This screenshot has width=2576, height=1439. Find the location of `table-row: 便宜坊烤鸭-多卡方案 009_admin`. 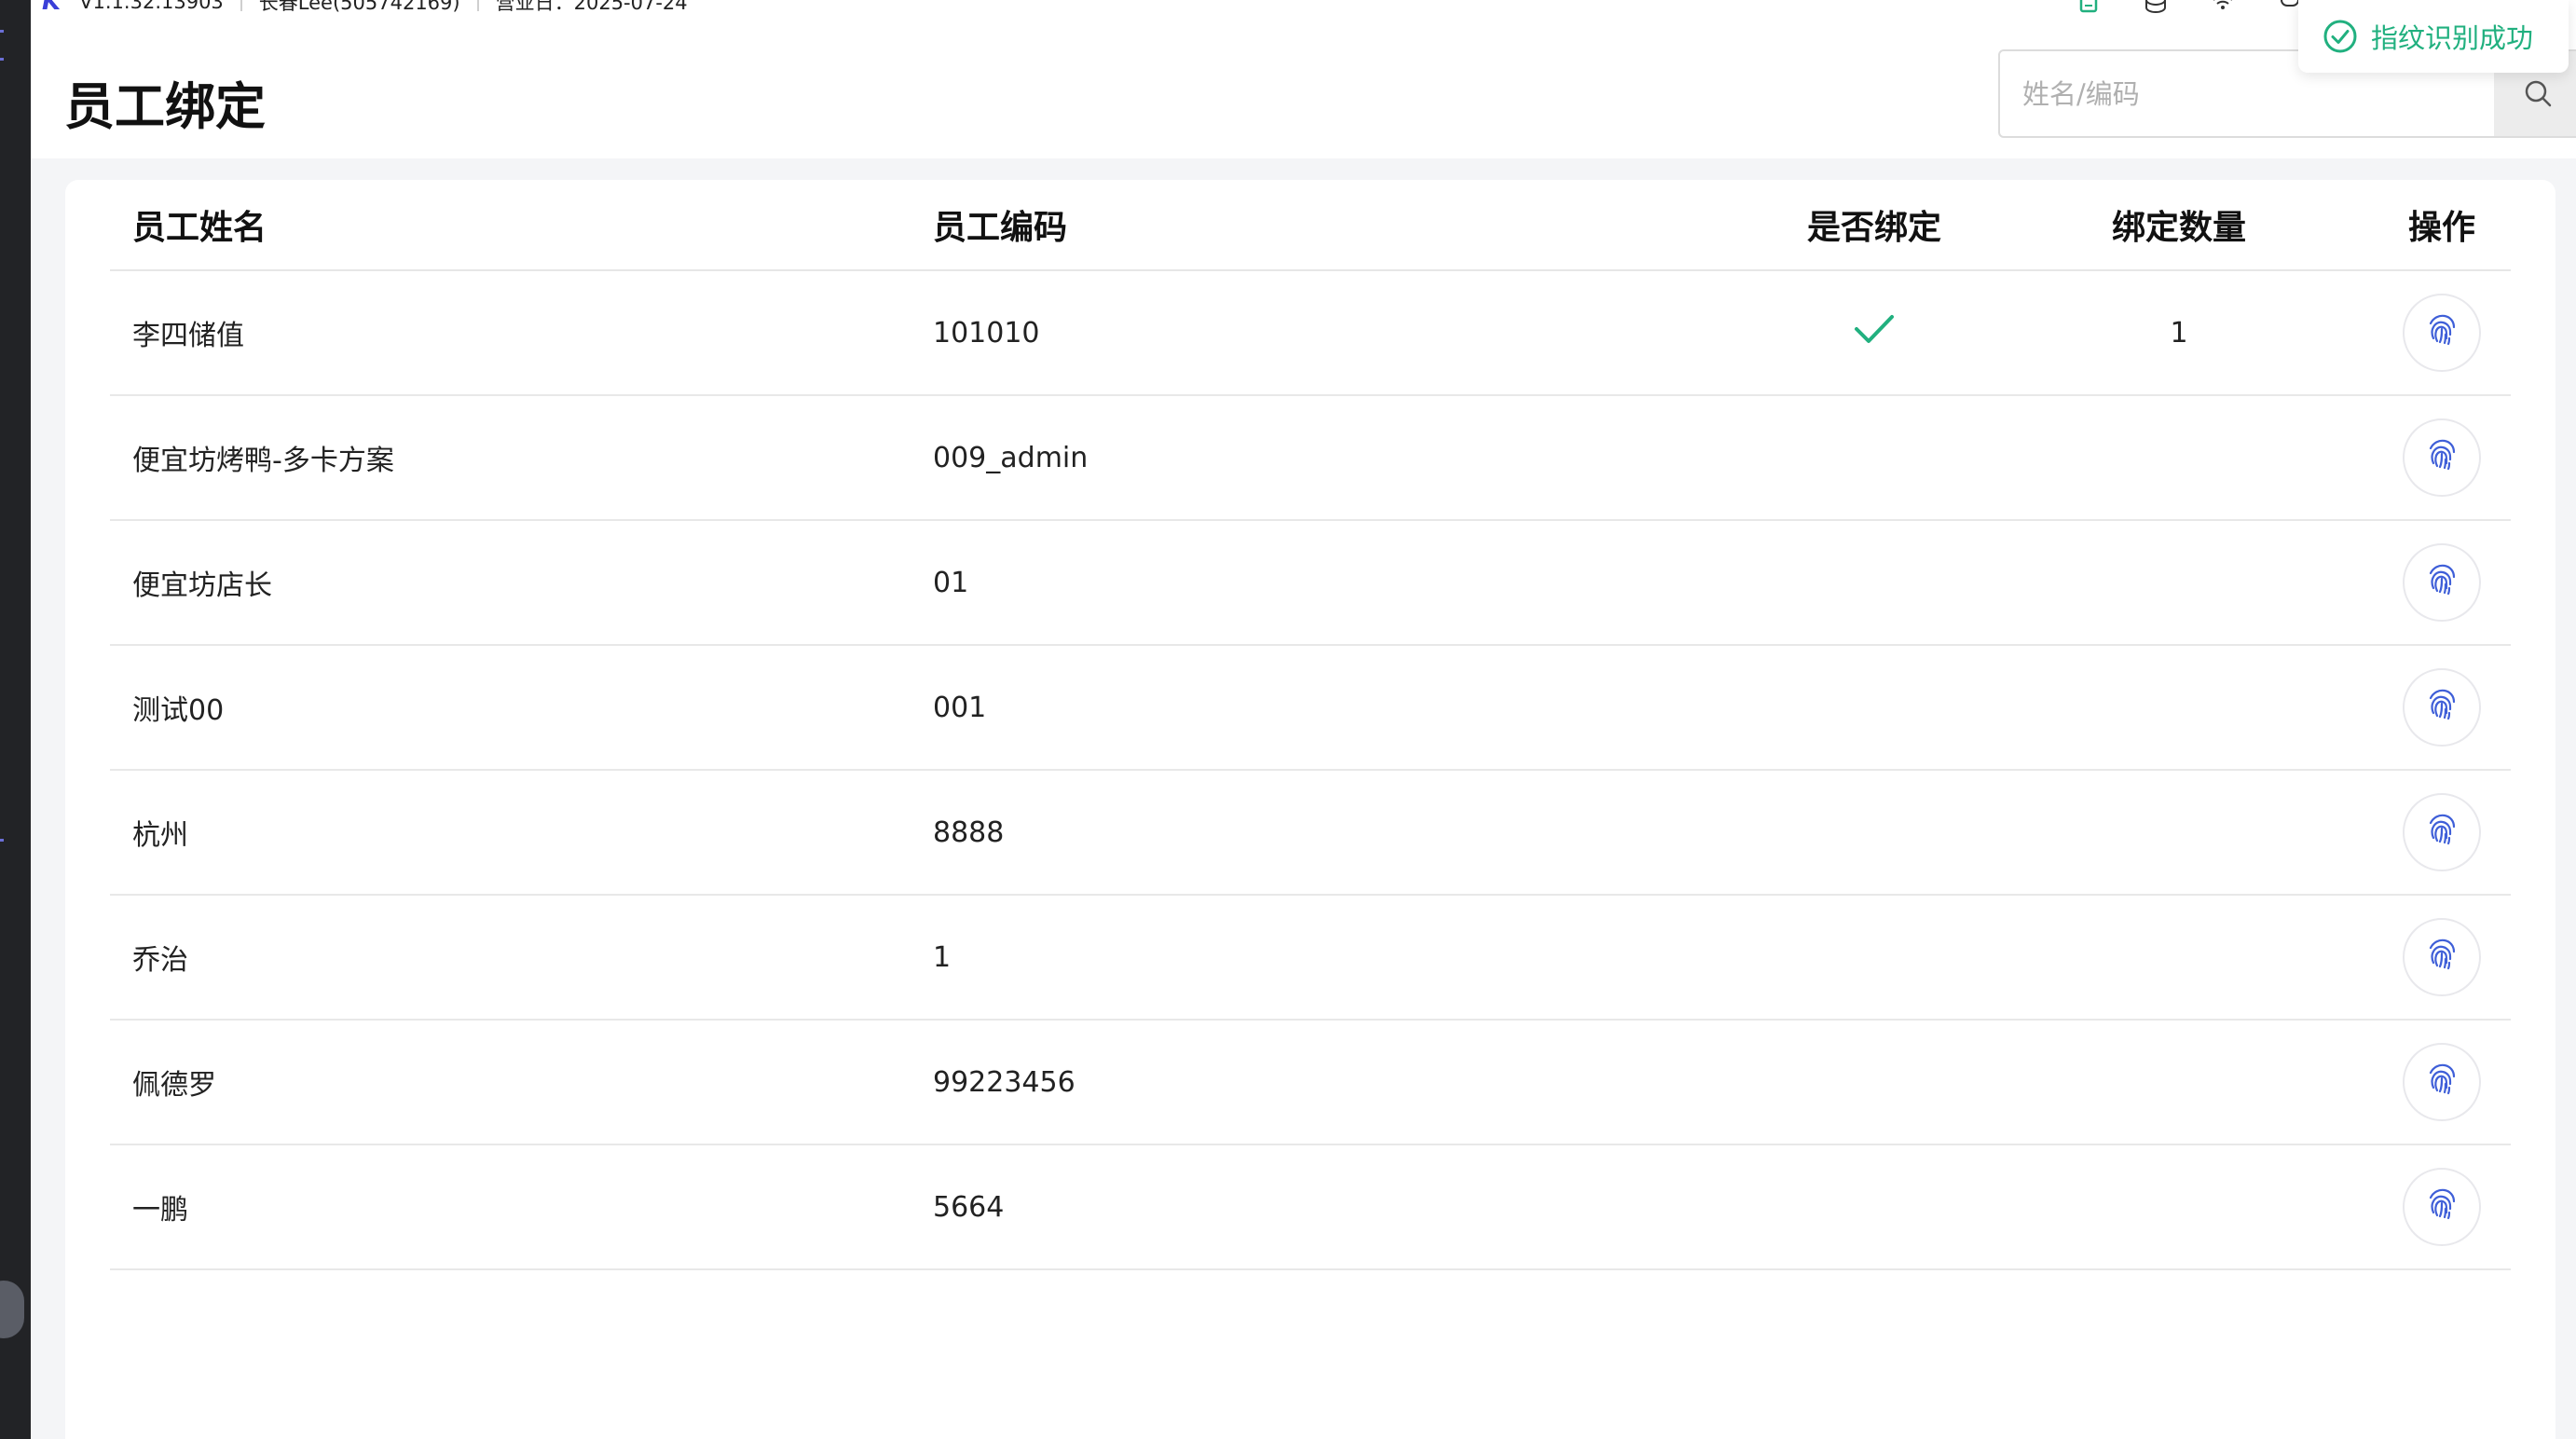

table-row: 便宜坊烤鸭-多卡方案 009_admin is located at coordinates (1310, 458).